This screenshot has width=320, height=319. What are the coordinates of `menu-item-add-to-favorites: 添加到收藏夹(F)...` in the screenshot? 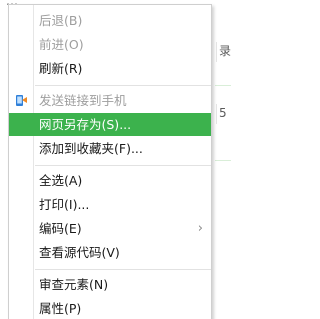 It's located at (110, 148).